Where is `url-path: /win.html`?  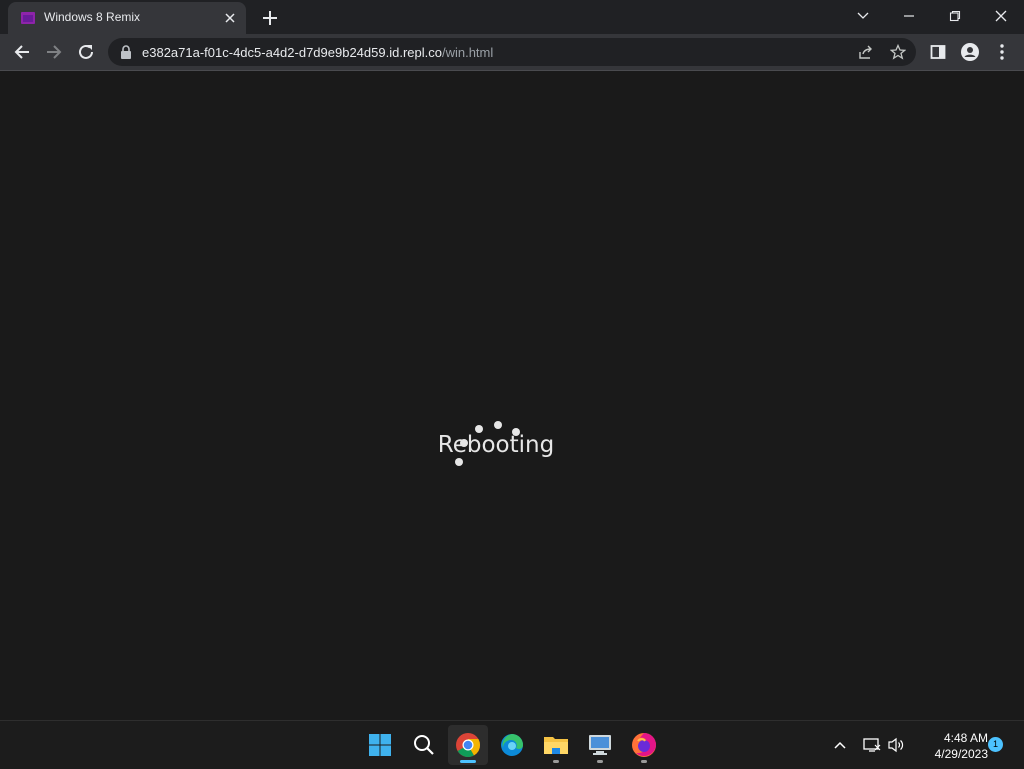 url-path: /win.html is located at coordinates (467, 52).